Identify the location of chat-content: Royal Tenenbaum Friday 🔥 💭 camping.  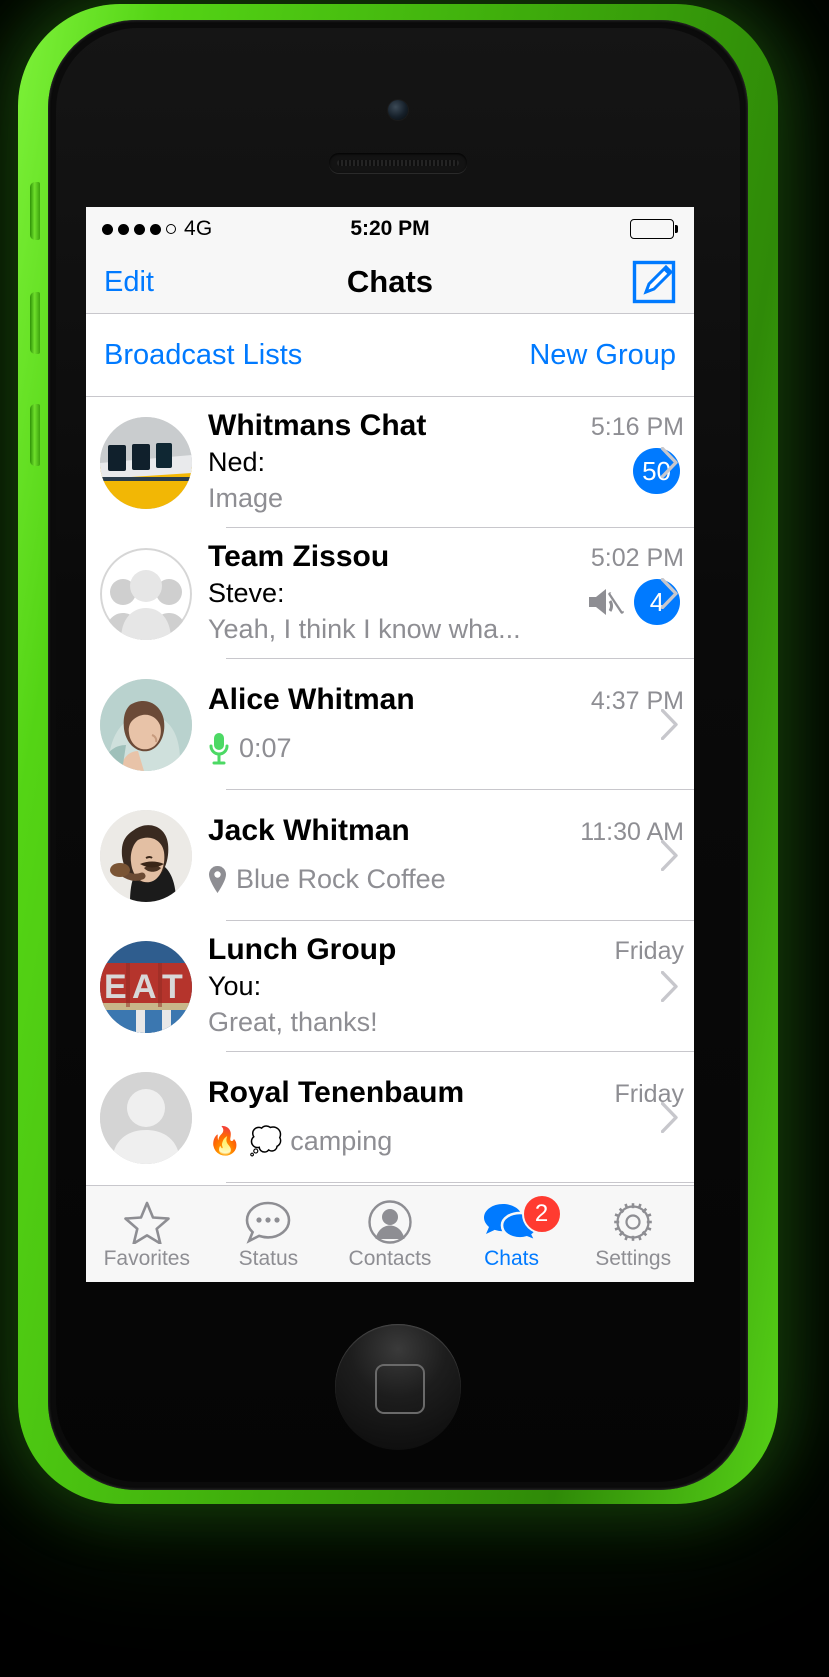
(451, 1118).